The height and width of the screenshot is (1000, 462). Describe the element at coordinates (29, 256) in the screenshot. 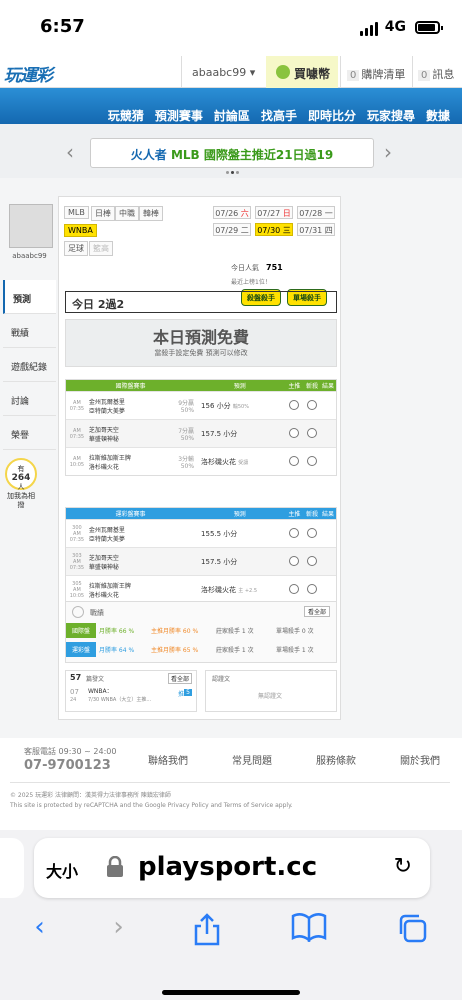

I see `sidebar-username: abaabc99` at that location.